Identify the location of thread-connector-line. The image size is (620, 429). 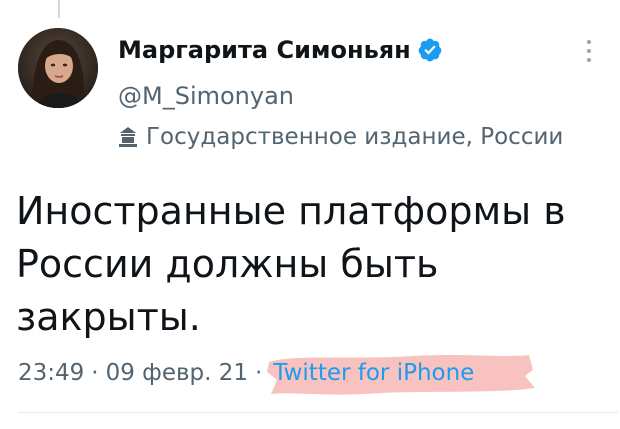
(59, 9).